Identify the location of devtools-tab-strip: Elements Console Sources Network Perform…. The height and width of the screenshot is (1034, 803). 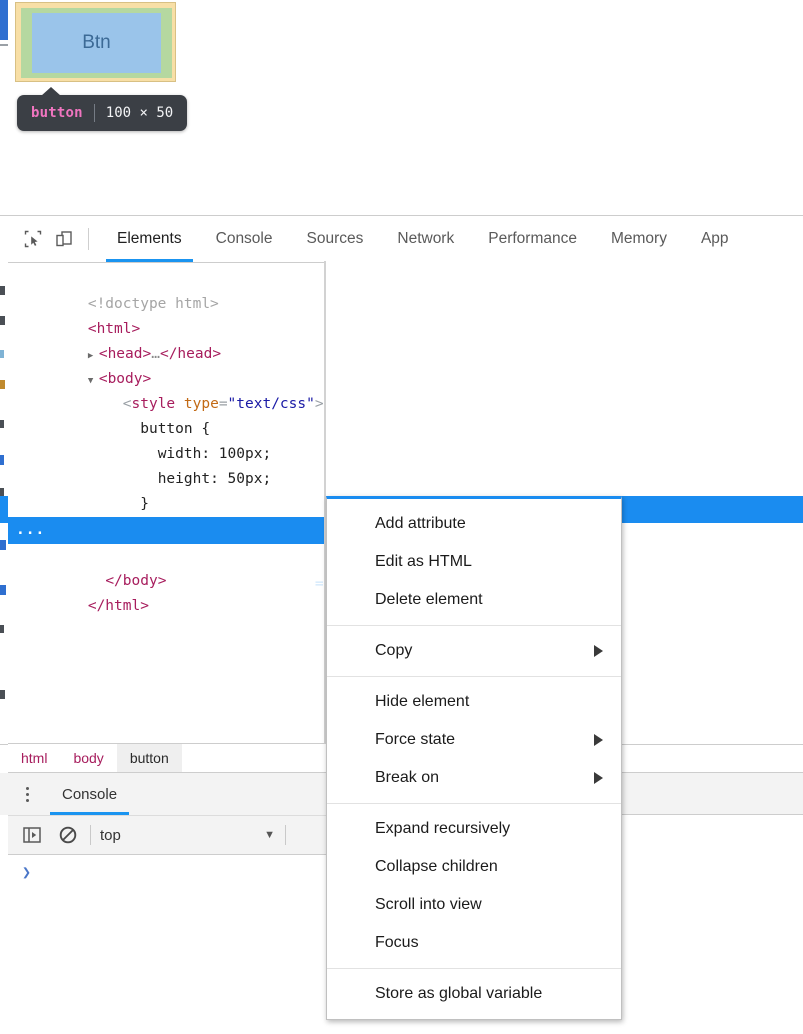
(423, 239).